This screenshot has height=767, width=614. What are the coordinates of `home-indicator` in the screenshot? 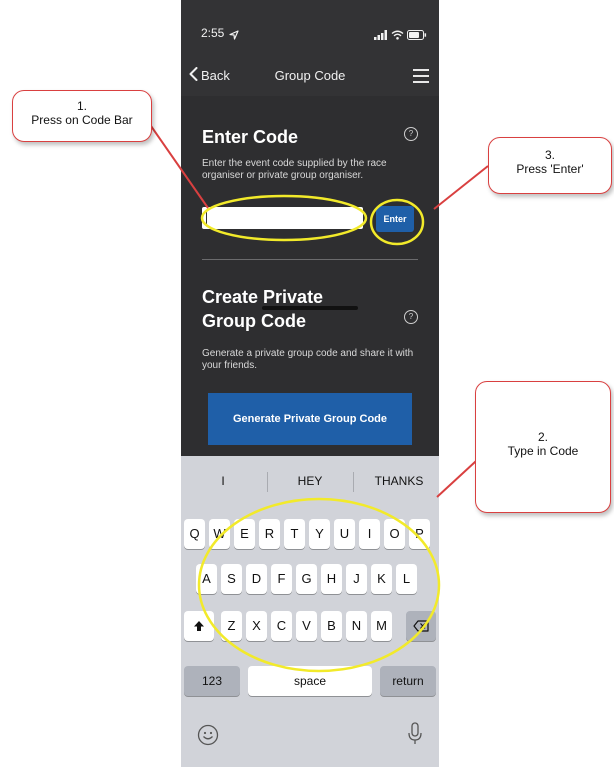 It's located at (310, 308).